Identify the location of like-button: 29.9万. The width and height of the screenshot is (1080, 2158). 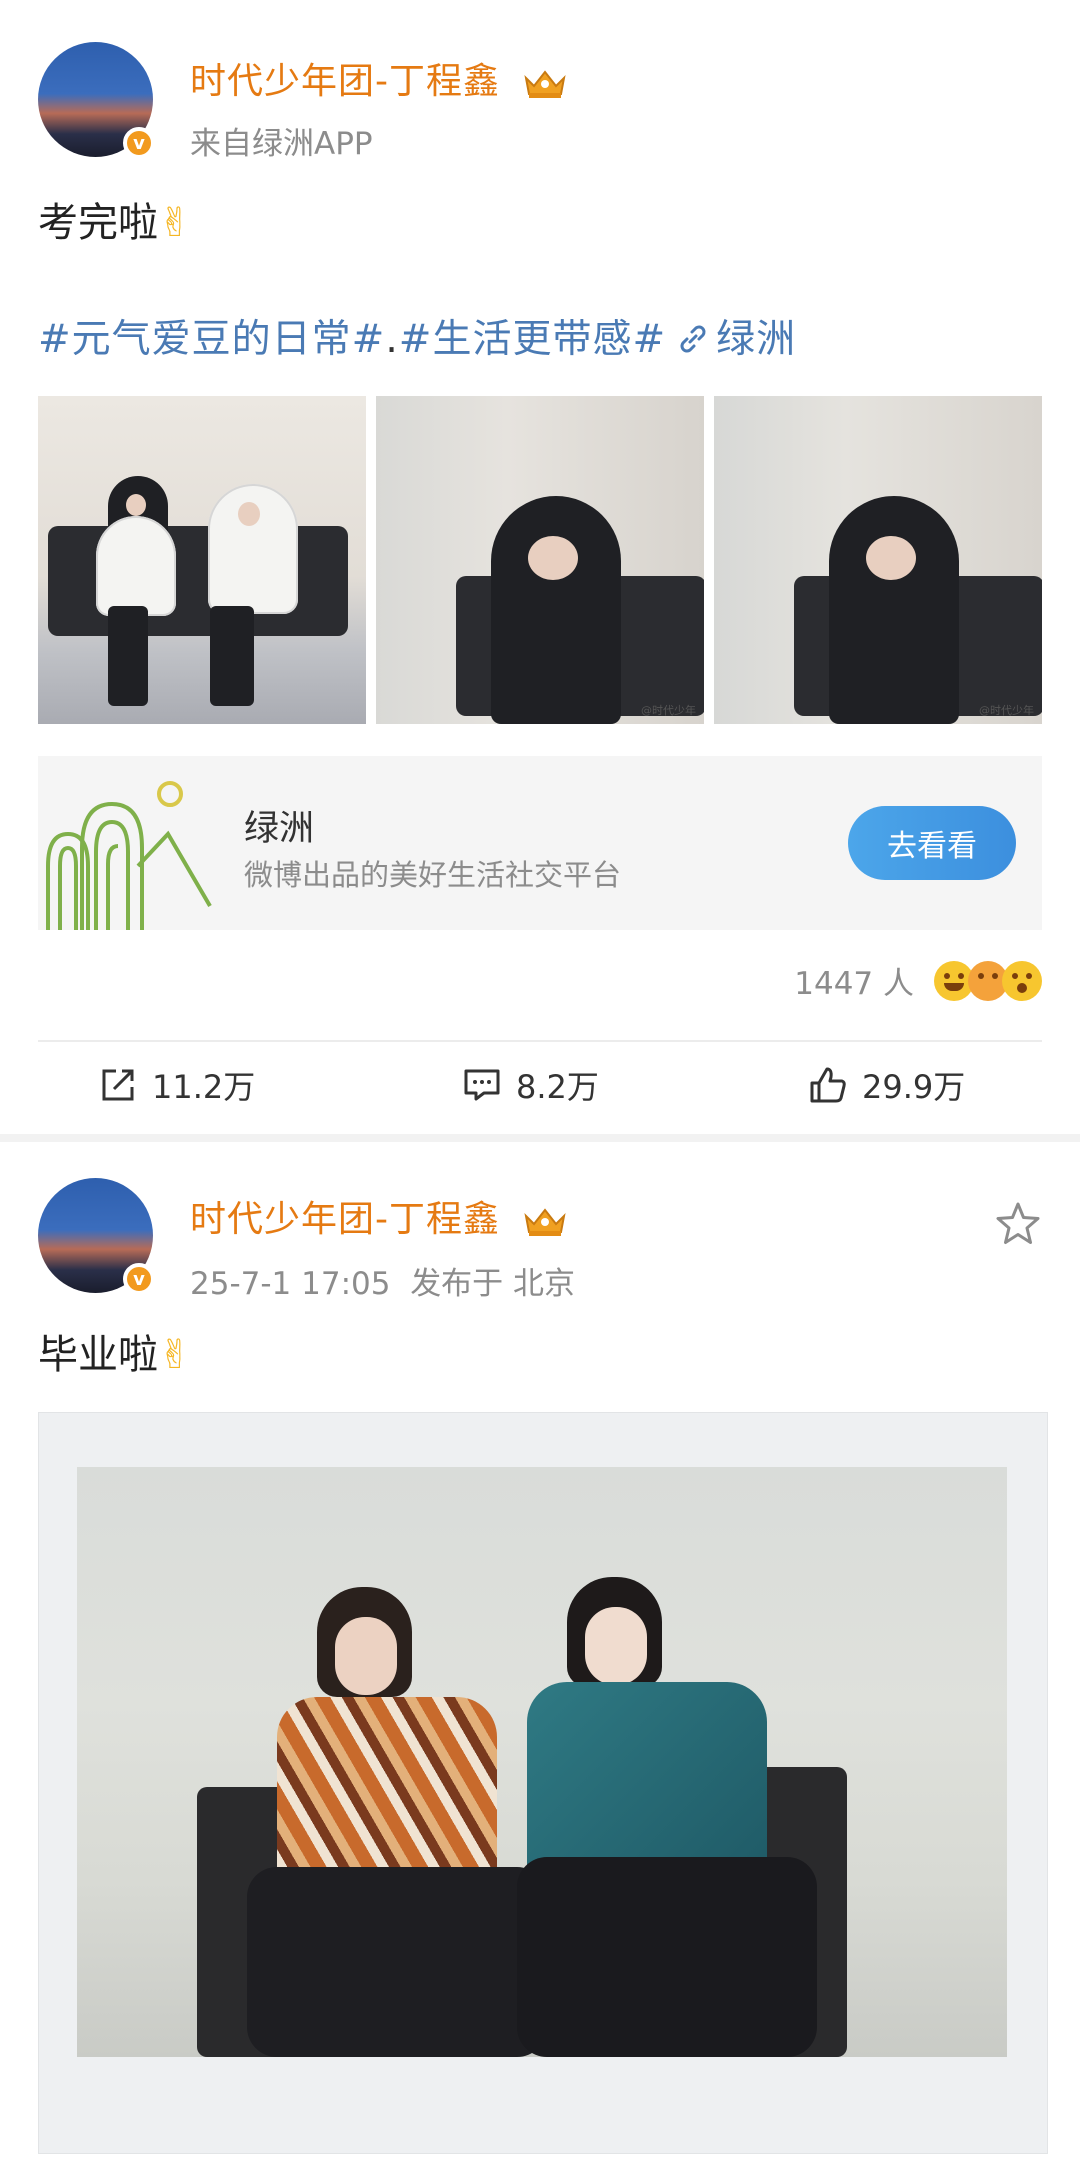
(886, 1085).